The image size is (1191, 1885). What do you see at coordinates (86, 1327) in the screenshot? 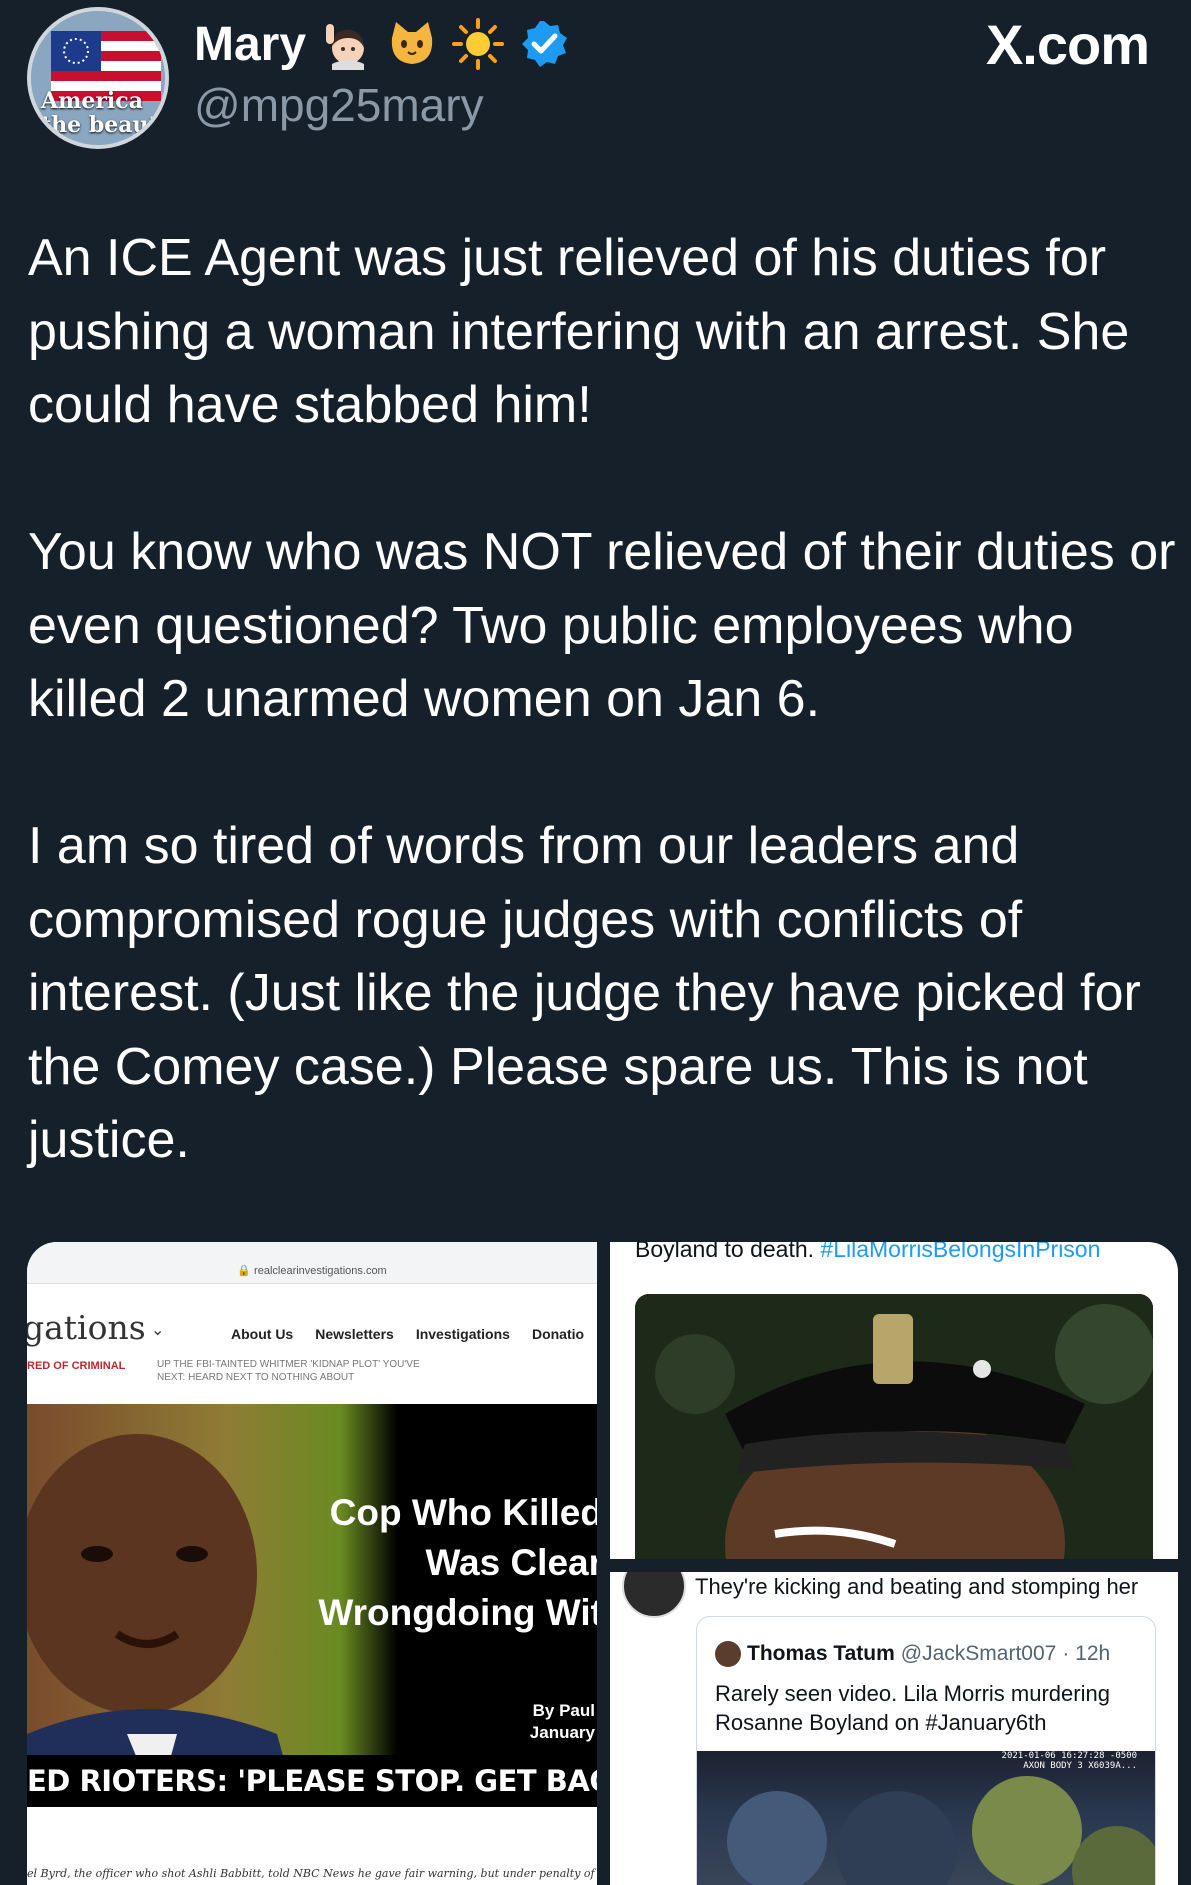
I see `site-logo: gations` at bounding box center [86, 1327].